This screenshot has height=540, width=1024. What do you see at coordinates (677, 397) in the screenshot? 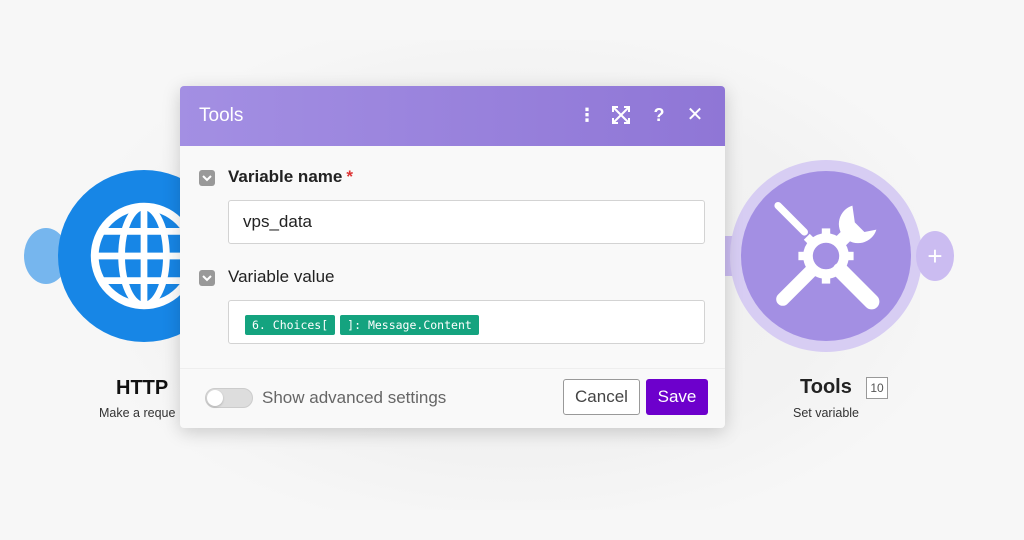
I see `save-button: Save` at bounding box center [677, 397].